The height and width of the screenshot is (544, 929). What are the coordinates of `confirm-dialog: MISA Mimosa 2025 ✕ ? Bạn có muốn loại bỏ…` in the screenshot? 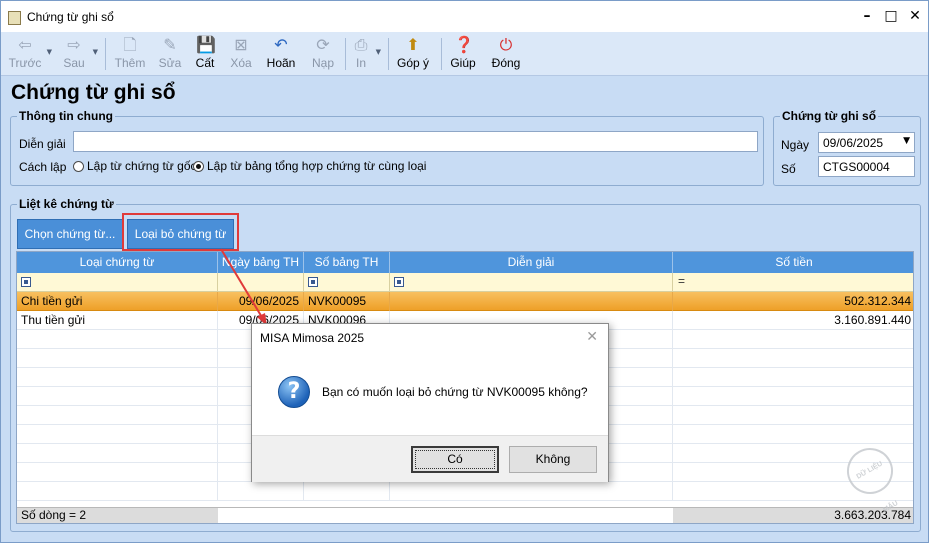 It's located at (430, 402).